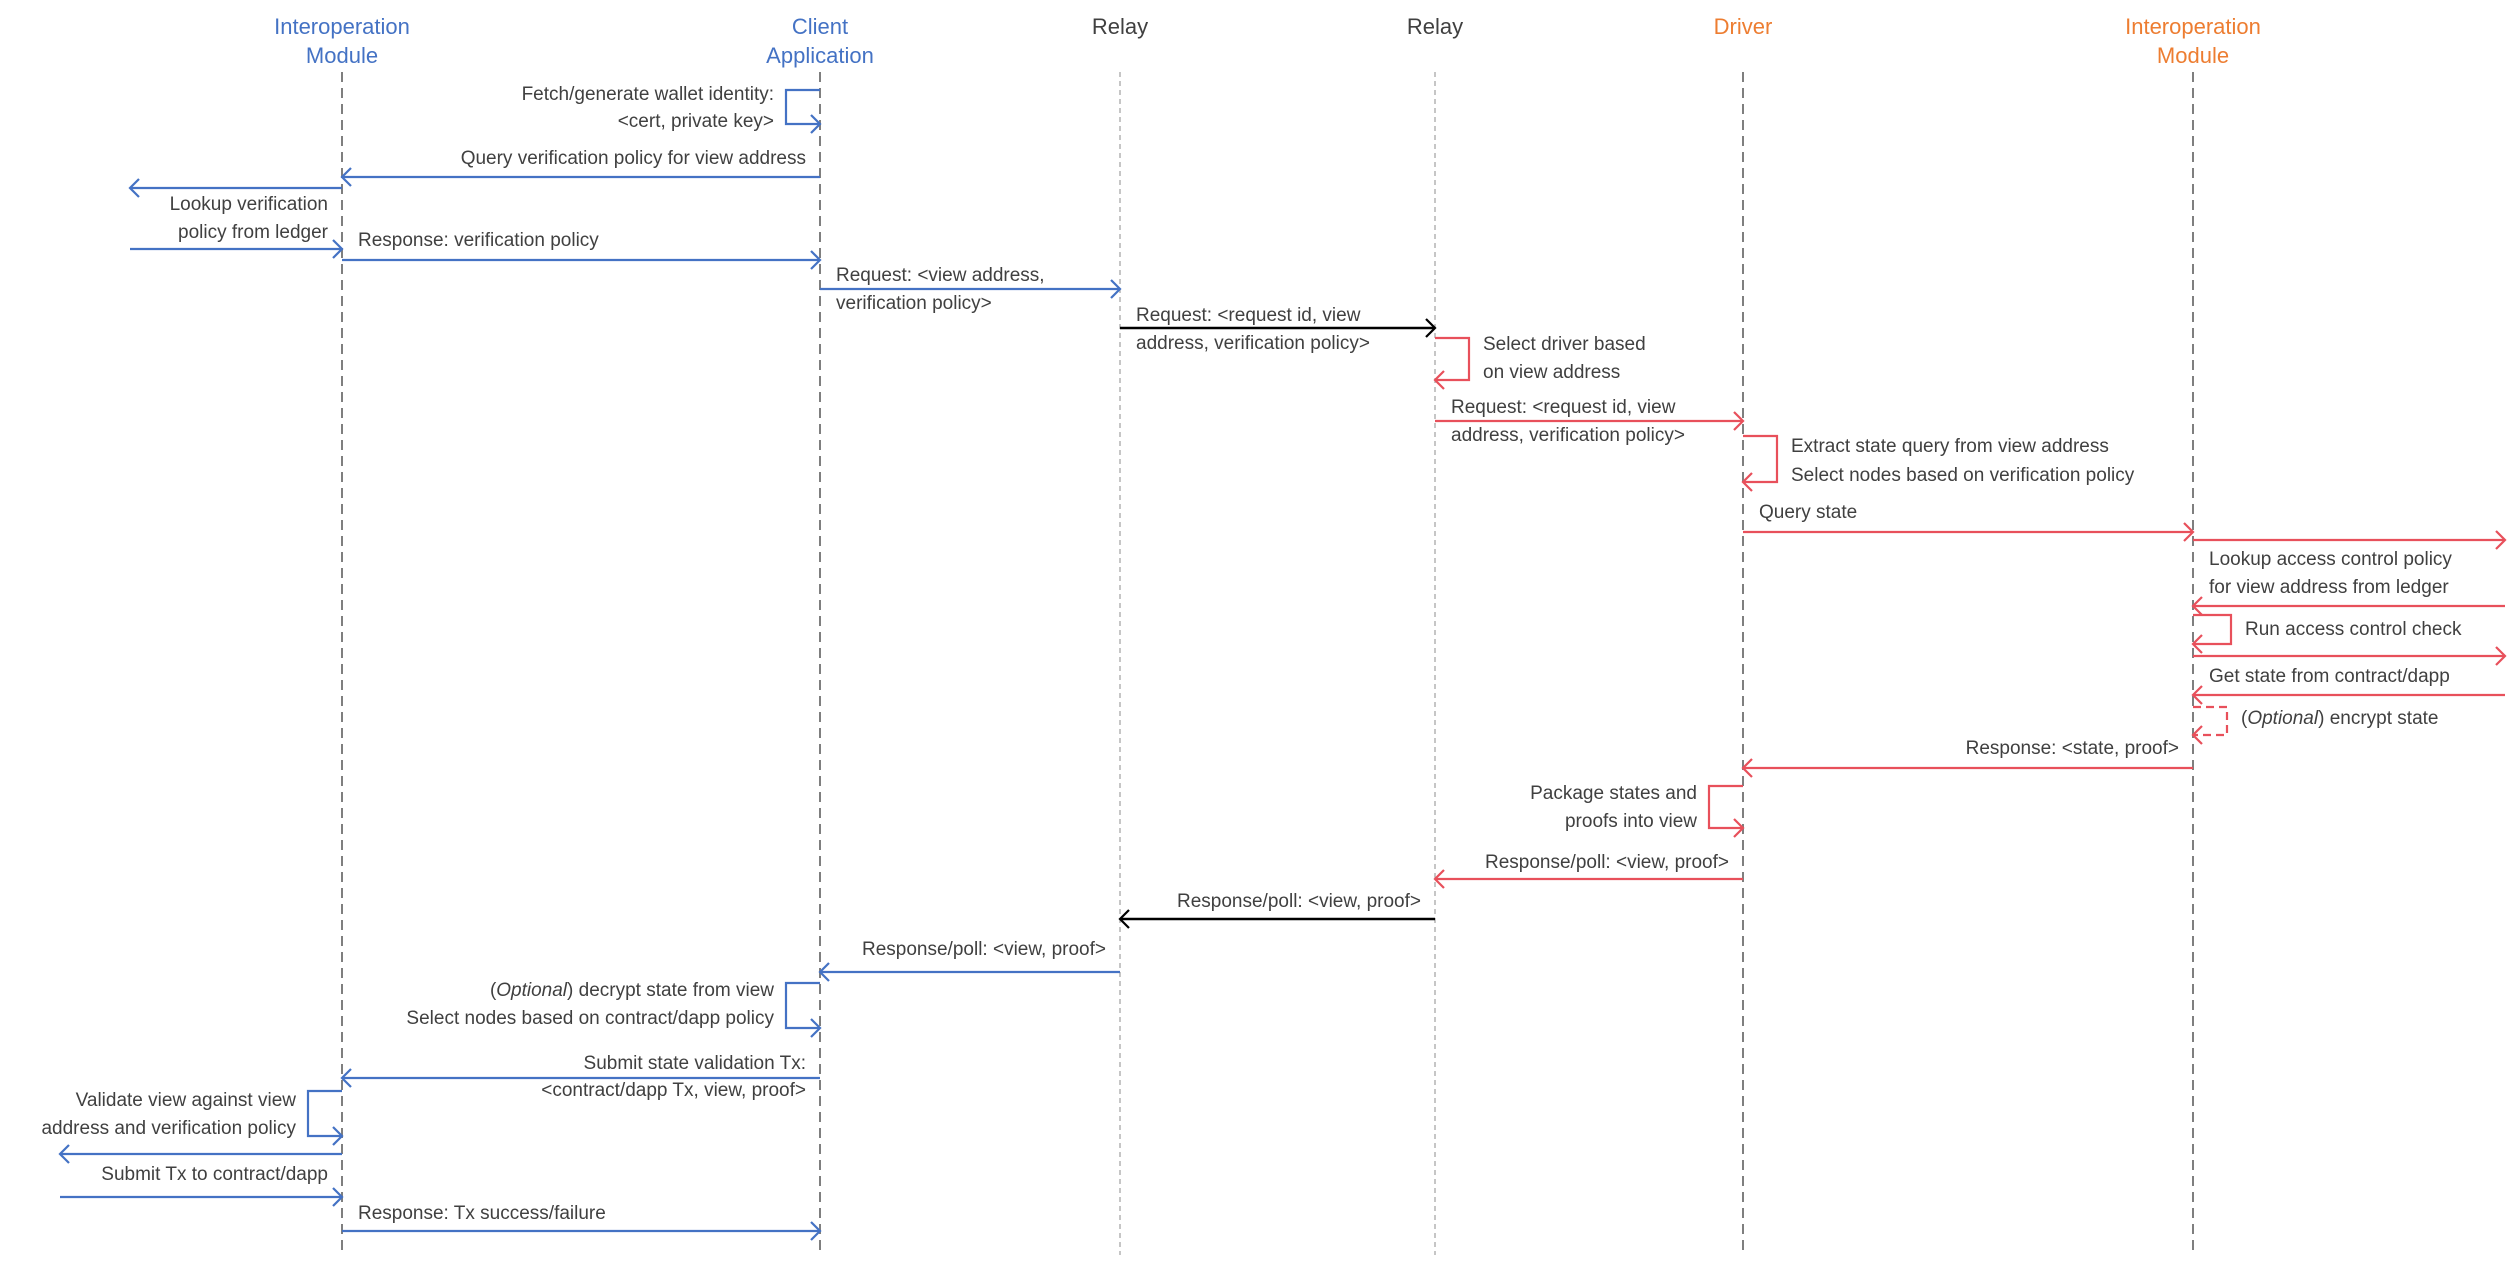  I want to click on message-label: Validate view against view, so click(186, 1100).